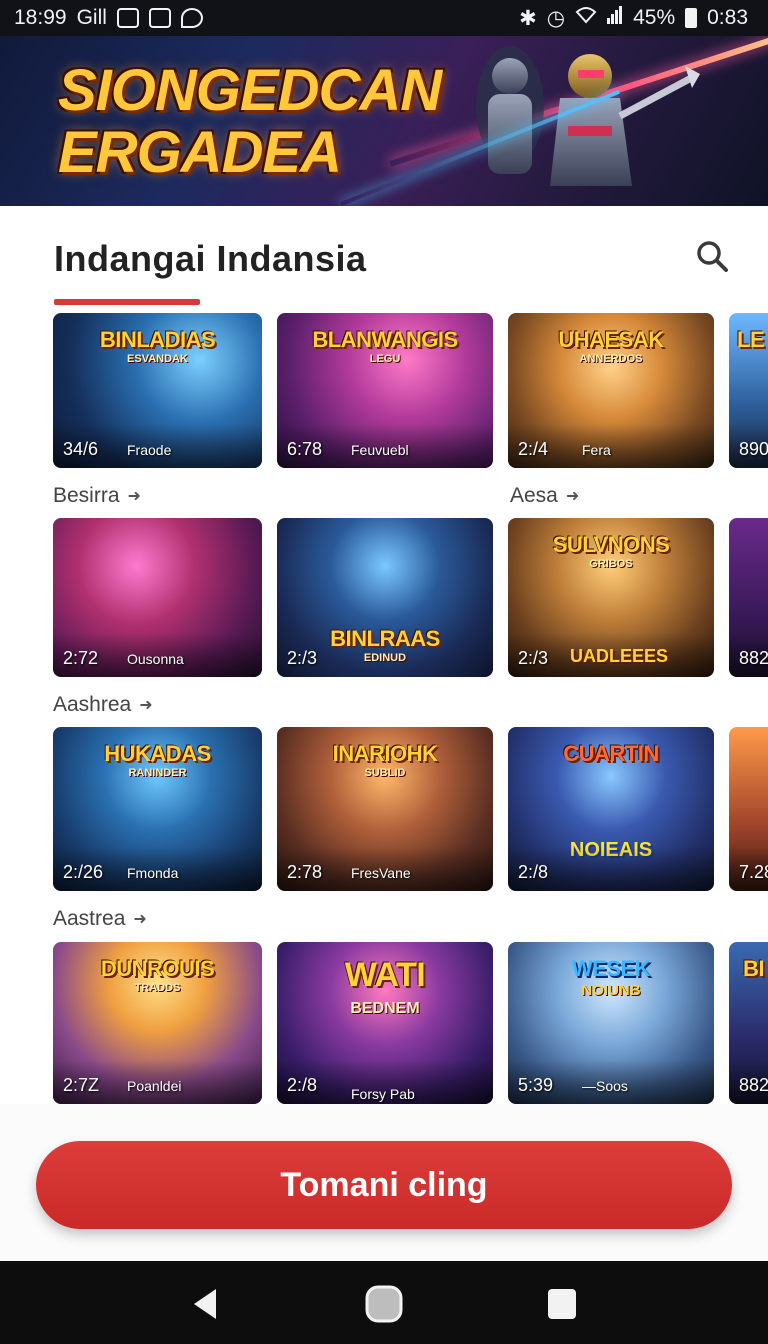  Describe the element at coordinates (385, 339) in the screenshot. I see `card-title: BLANWANGIS` at that location.